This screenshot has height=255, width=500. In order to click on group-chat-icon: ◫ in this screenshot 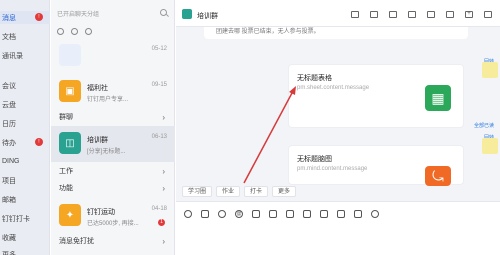, I will do `click(70, 143)`.